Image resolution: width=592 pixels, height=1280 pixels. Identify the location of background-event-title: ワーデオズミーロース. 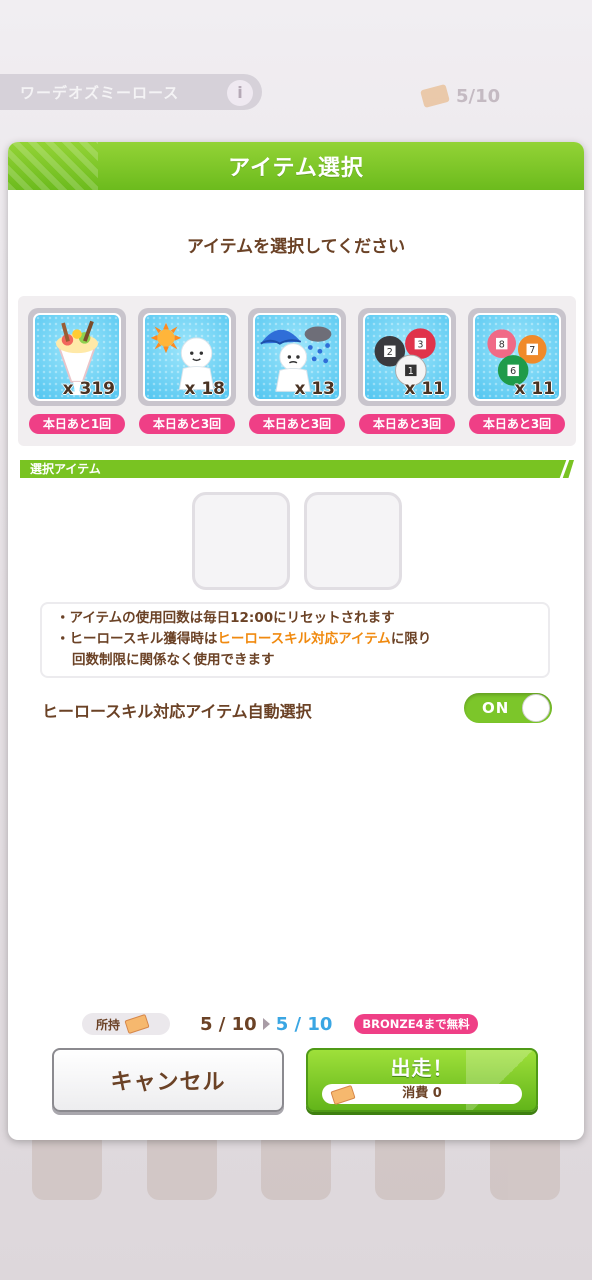
(100, 93).